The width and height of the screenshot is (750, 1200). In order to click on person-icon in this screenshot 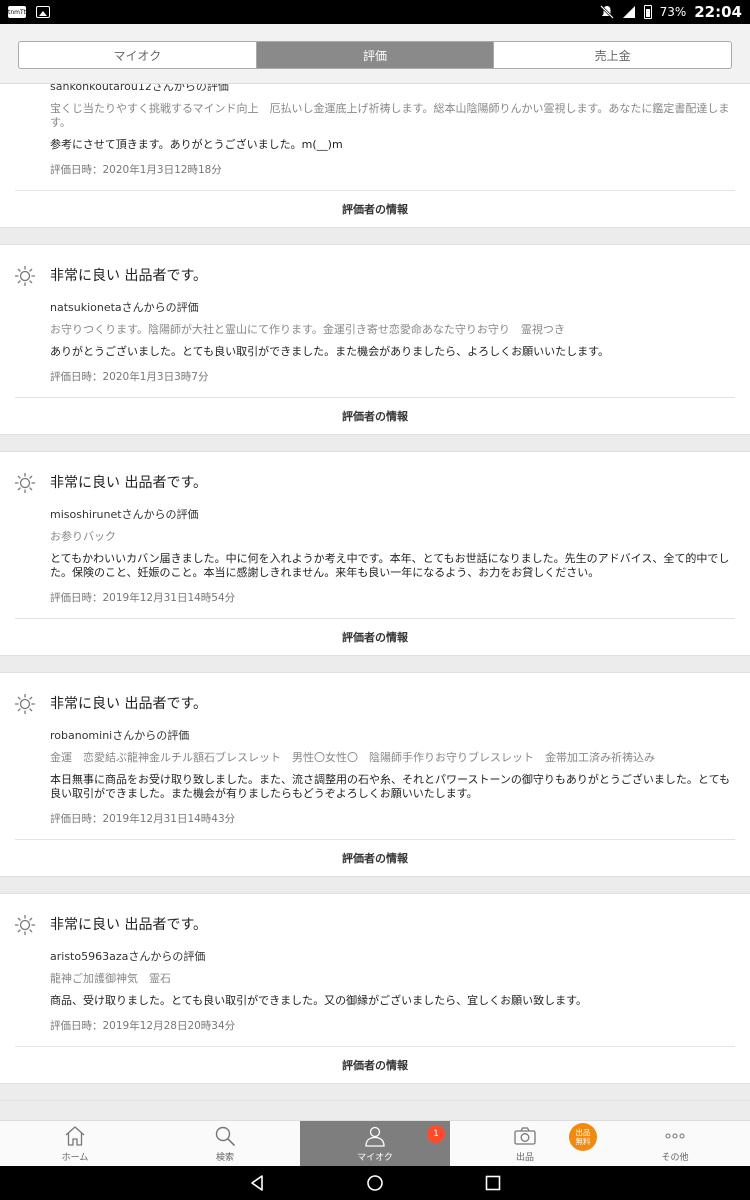, I will do `click(375, 1136)`.